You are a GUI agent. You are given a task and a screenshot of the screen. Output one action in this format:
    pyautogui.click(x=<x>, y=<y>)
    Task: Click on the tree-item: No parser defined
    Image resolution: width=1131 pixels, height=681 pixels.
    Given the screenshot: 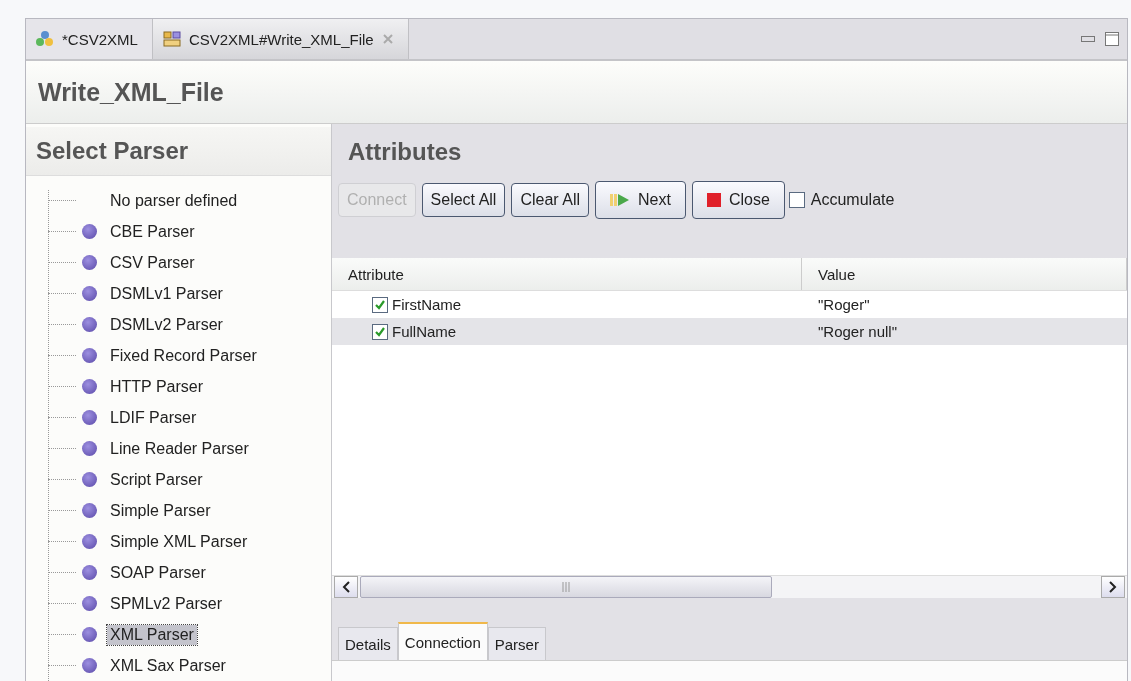 What is the action you would take?
    pyautogui.click(x=174, y=200)
    